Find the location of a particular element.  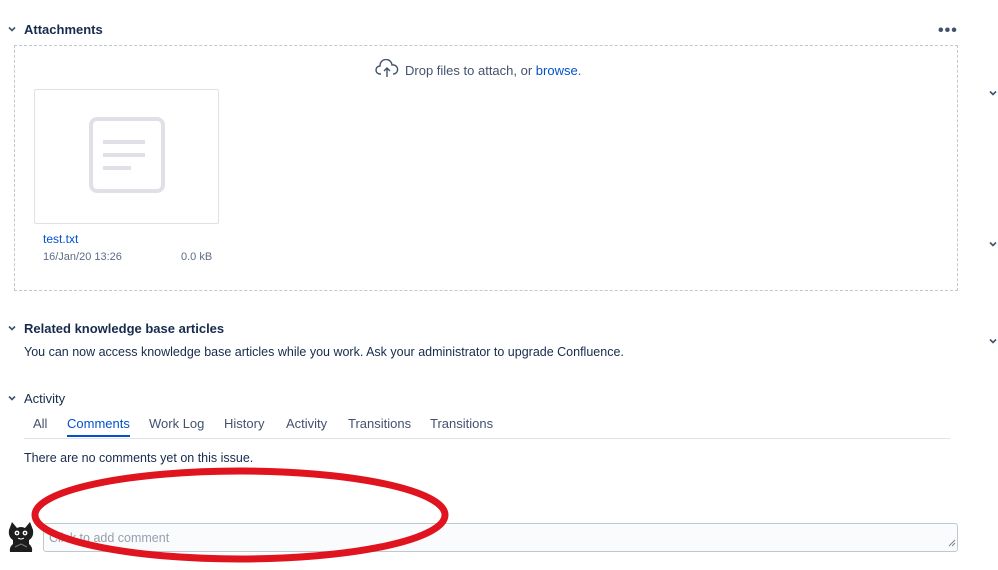

tab-work-log: Work Log is located at coordinates (176, 425).